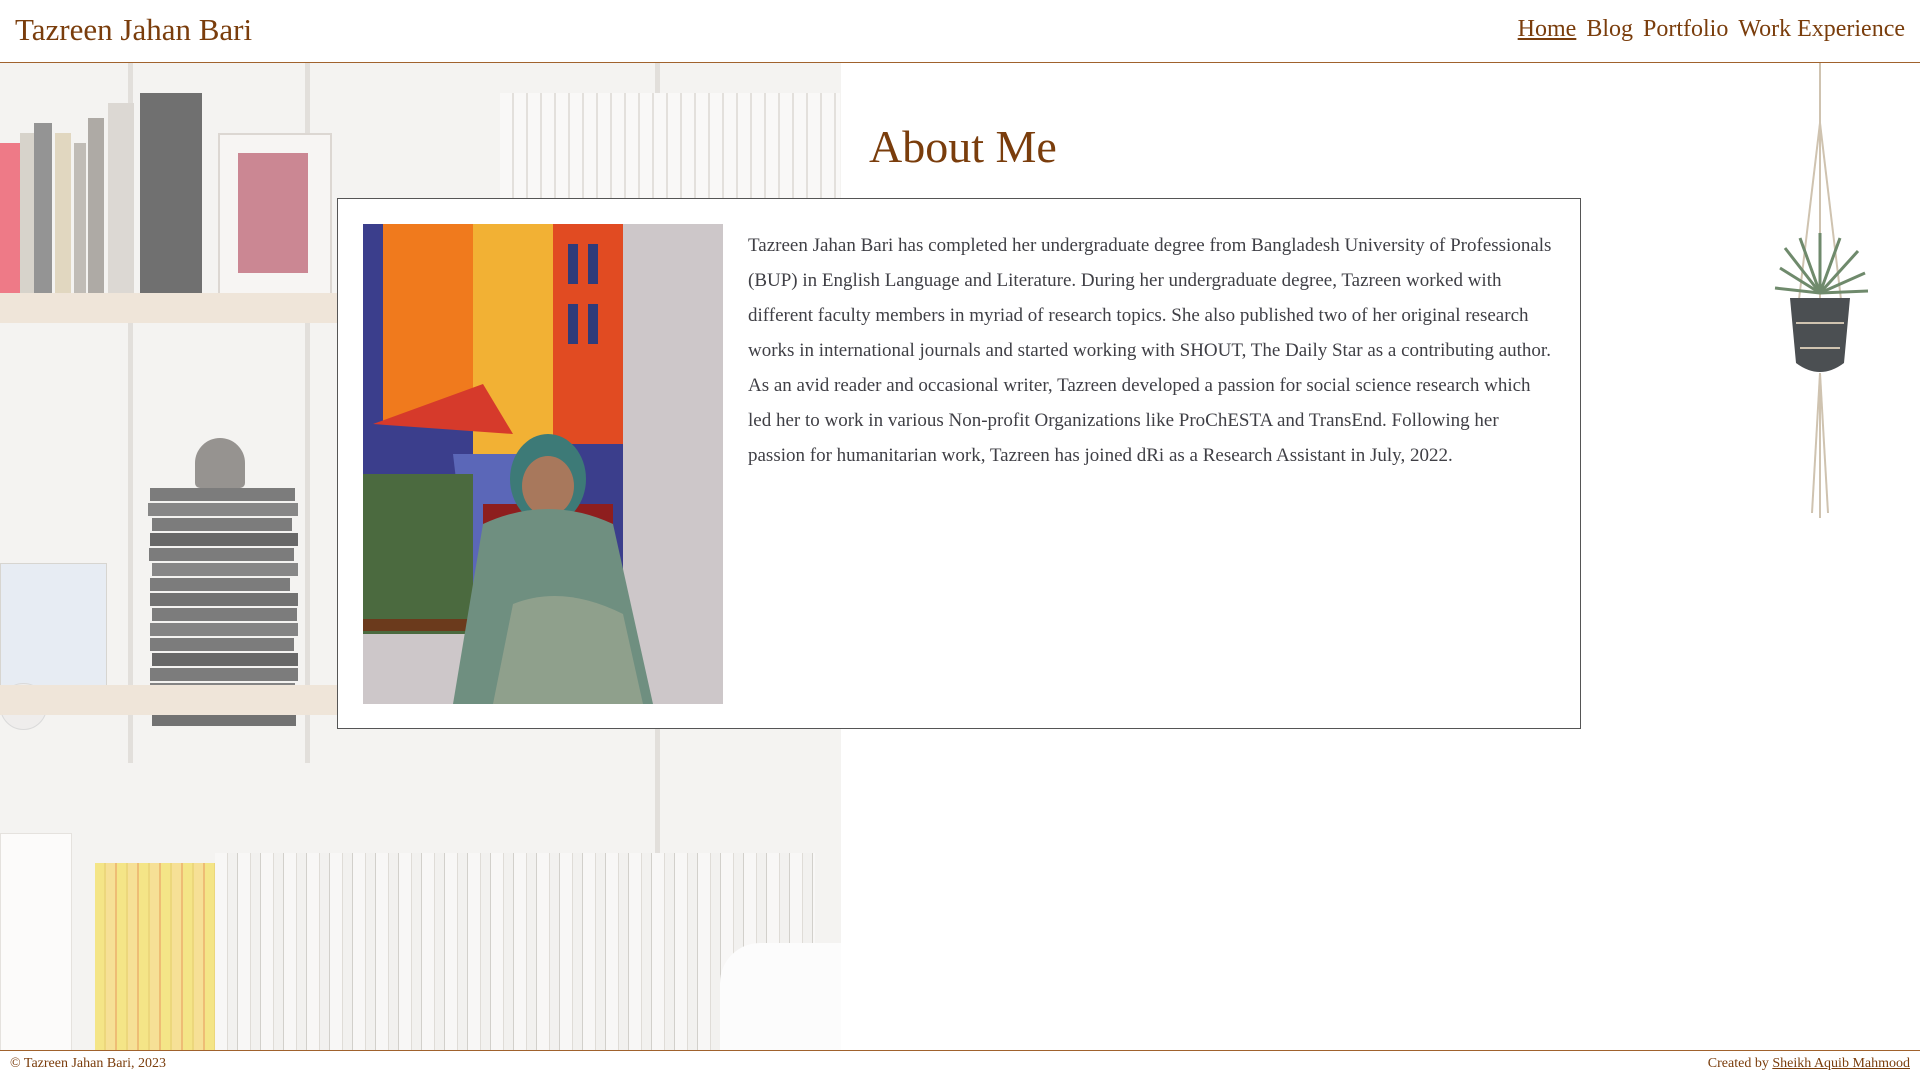  What do you see at coordinates (133, 30) in the screenshot?
I see `site-brand: Tazreen Jahan Bari` at bounding box center [133, 30].